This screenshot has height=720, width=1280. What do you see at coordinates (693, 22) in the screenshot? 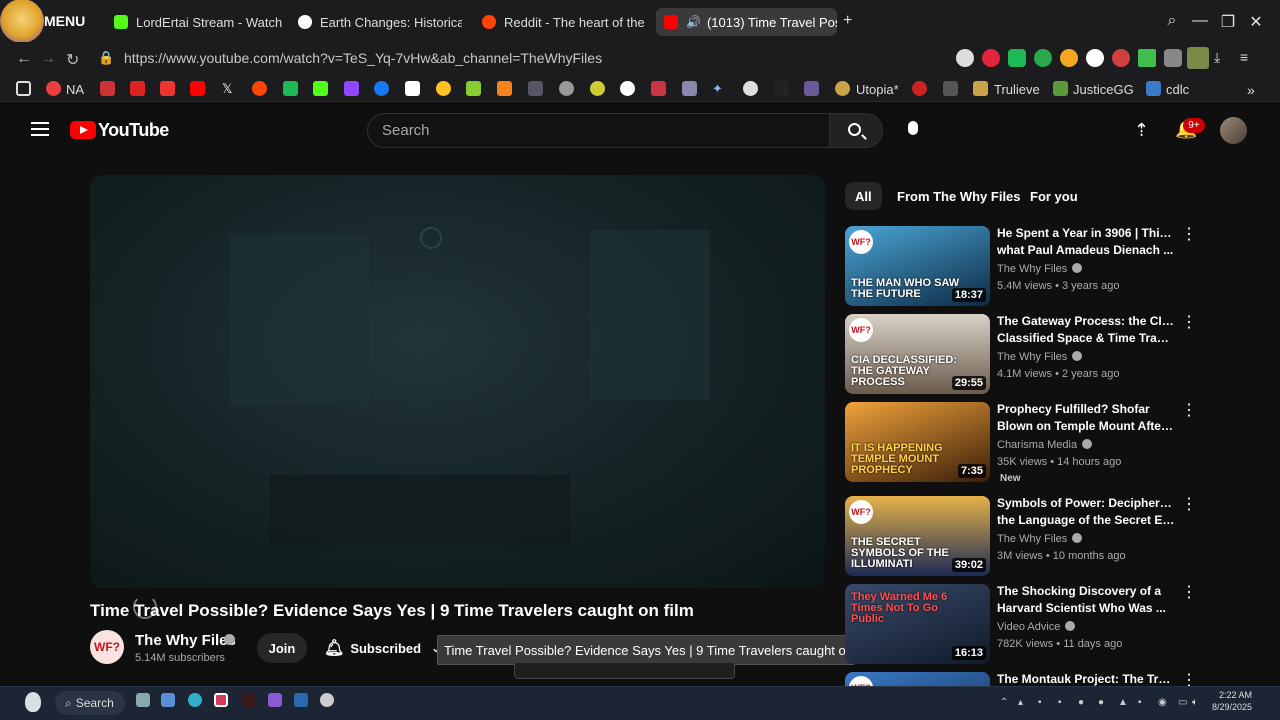
I see `speaker-icon: 🔊` at bounding box center [693, 22].